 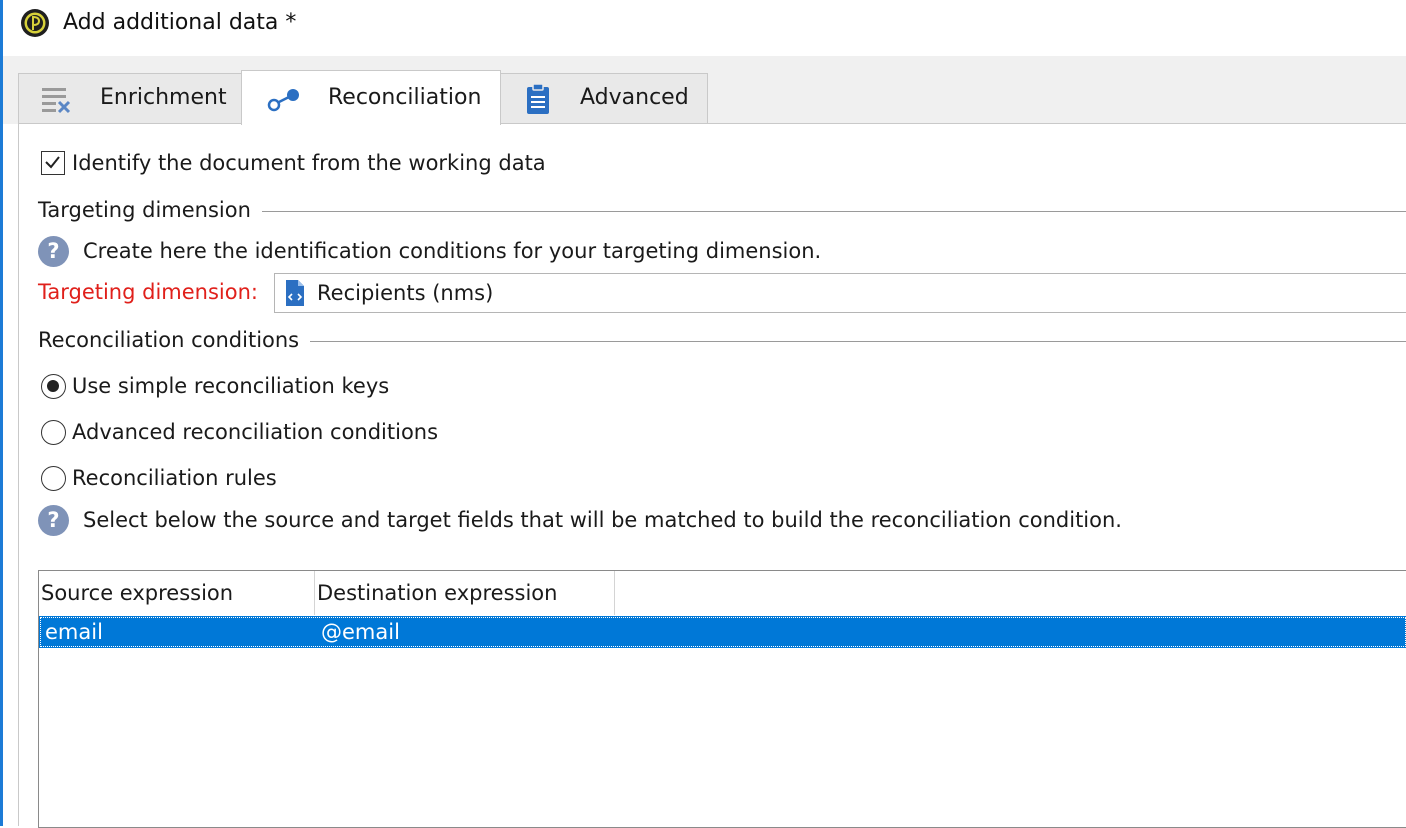 I want to click on conditions-section-heading: Reconciliation conditions, so click(x=169, y=340).